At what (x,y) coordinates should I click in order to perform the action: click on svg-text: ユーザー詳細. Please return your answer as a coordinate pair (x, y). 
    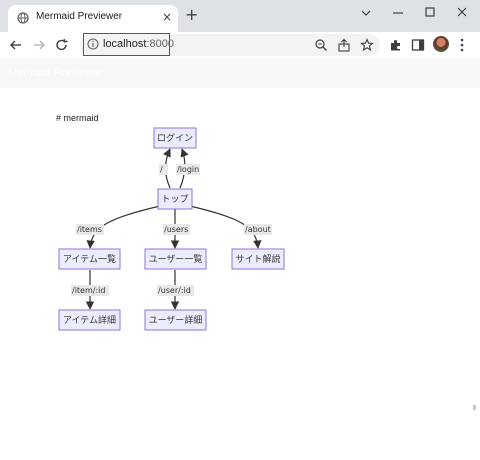
    Looking at the image, I should click on (176, 320).